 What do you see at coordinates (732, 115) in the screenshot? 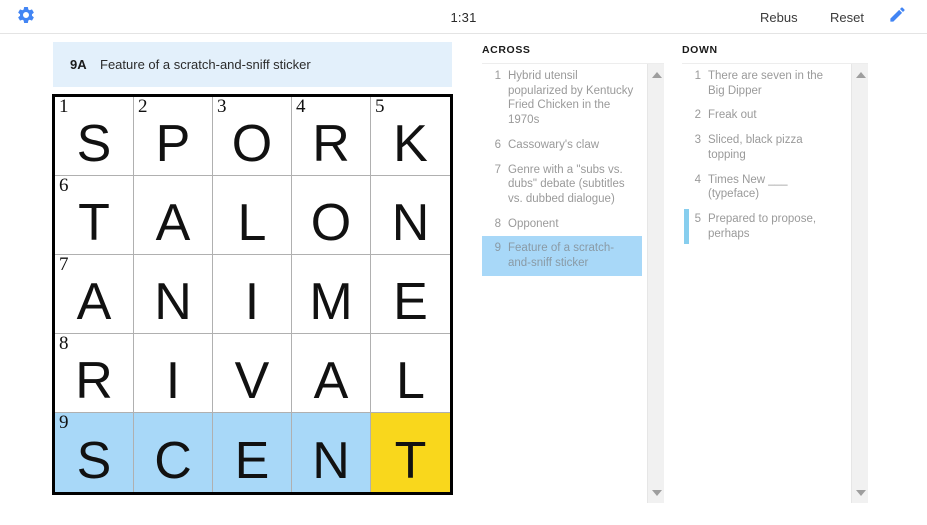
I see `clue-text: Freak out` at bounding box center [732, 115].